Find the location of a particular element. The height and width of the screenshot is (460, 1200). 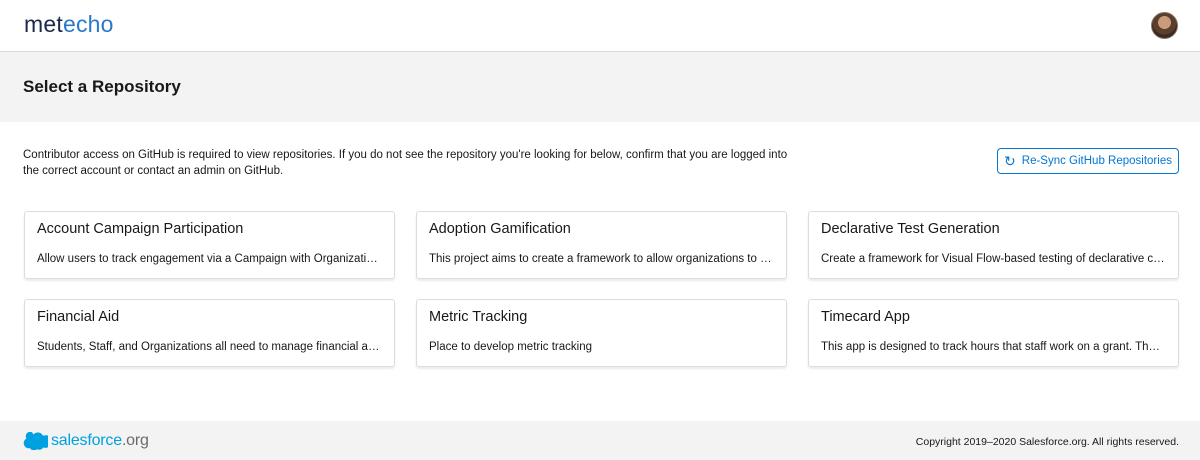

salesforce-wordmark: salesforce is located at coordinates (86, 440).